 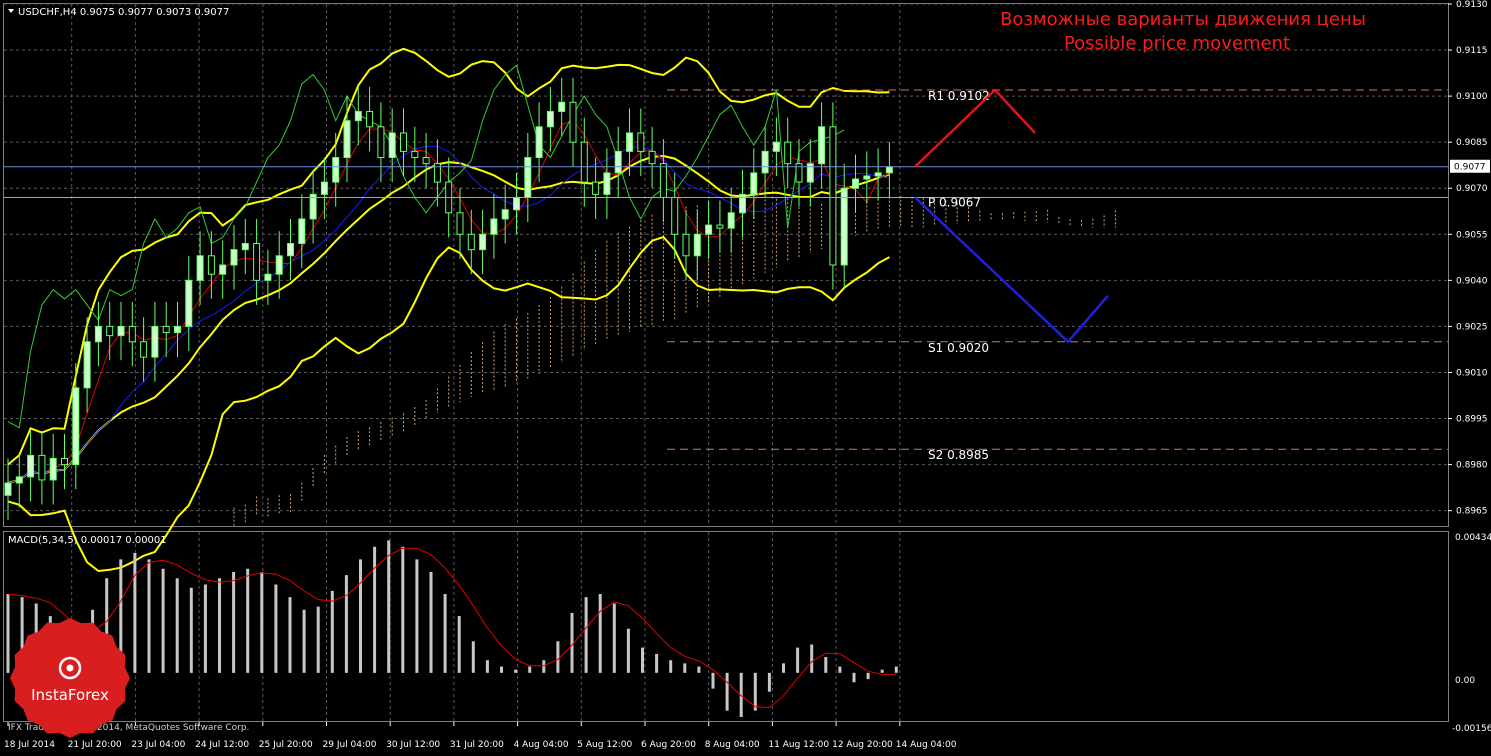 What do you see at coordinates (70, 678) in the screenshot?
I see `instaforex-logo: InstaForex` at bounding box center [70, 678].